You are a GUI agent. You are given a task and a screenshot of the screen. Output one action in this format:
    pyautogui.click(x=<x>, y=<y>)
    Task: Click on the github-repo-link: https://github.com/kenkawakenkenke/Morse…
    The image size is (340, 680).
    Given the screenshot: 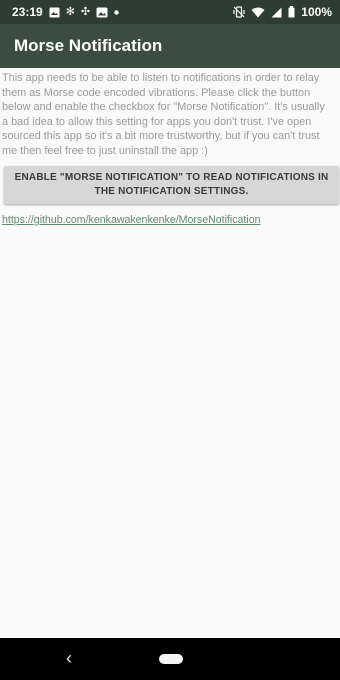 What is the action you would take?
    pyautogui.click(x=171, y=220)
    